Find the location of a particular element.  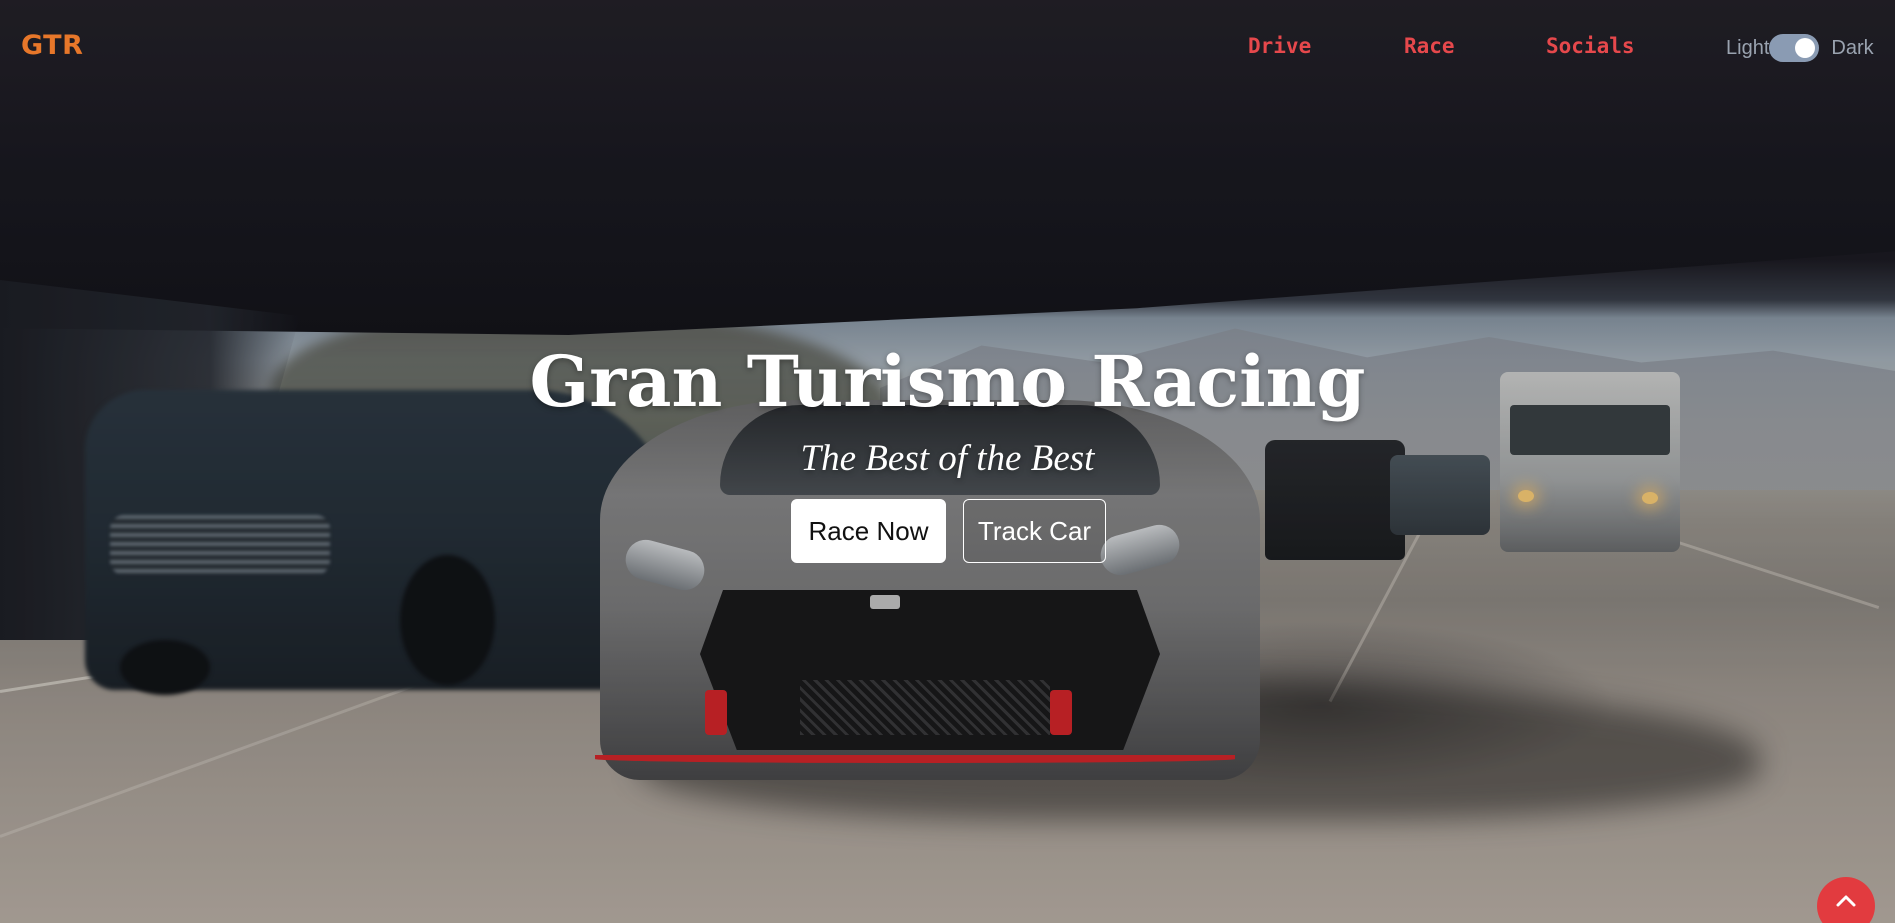

theme-light-label: Light is located at coordinates (1748, 47).